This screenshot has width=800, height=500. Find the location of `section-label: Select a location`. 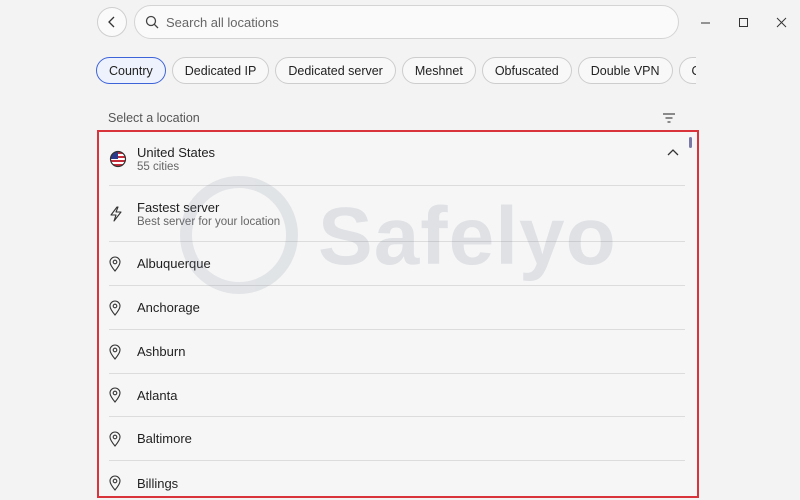

section-label: Select a location is located at coordinates (154, 118).